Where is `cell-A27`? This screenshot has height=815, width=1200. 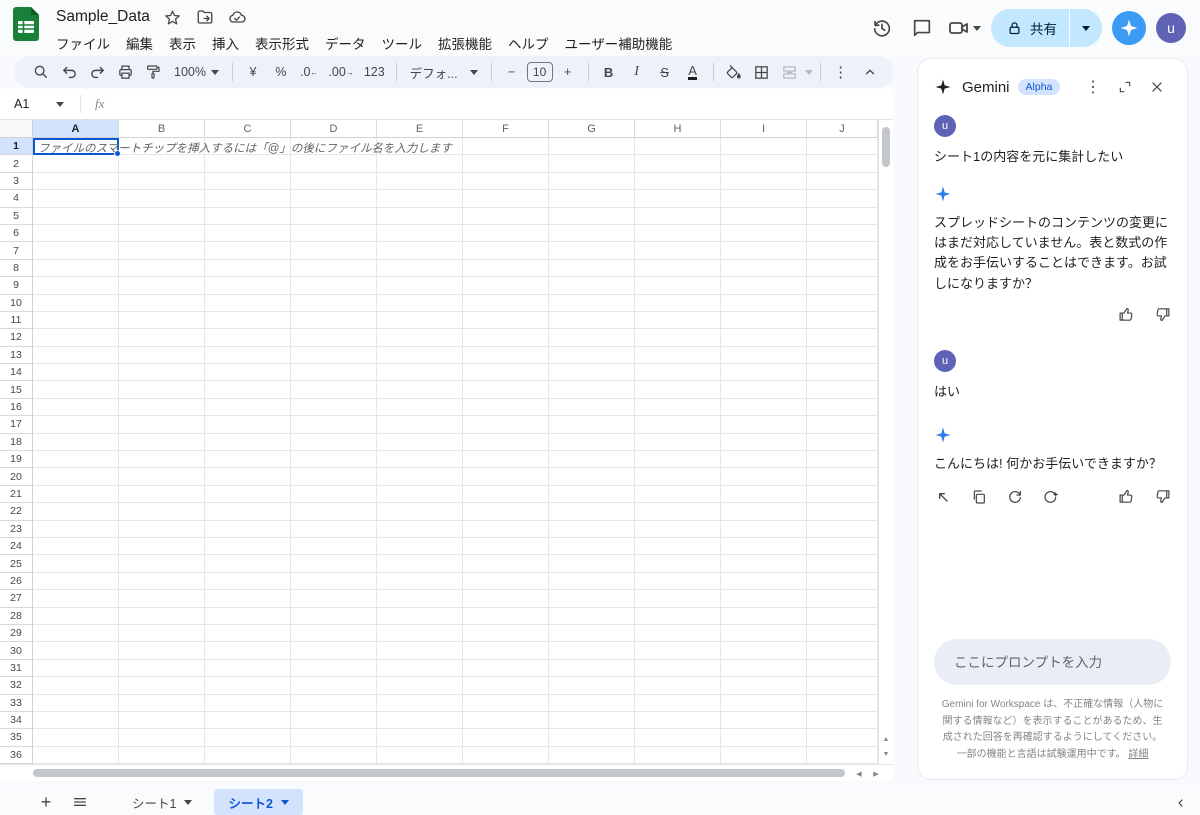
cell-A27 is located at coordinates (76, 599).